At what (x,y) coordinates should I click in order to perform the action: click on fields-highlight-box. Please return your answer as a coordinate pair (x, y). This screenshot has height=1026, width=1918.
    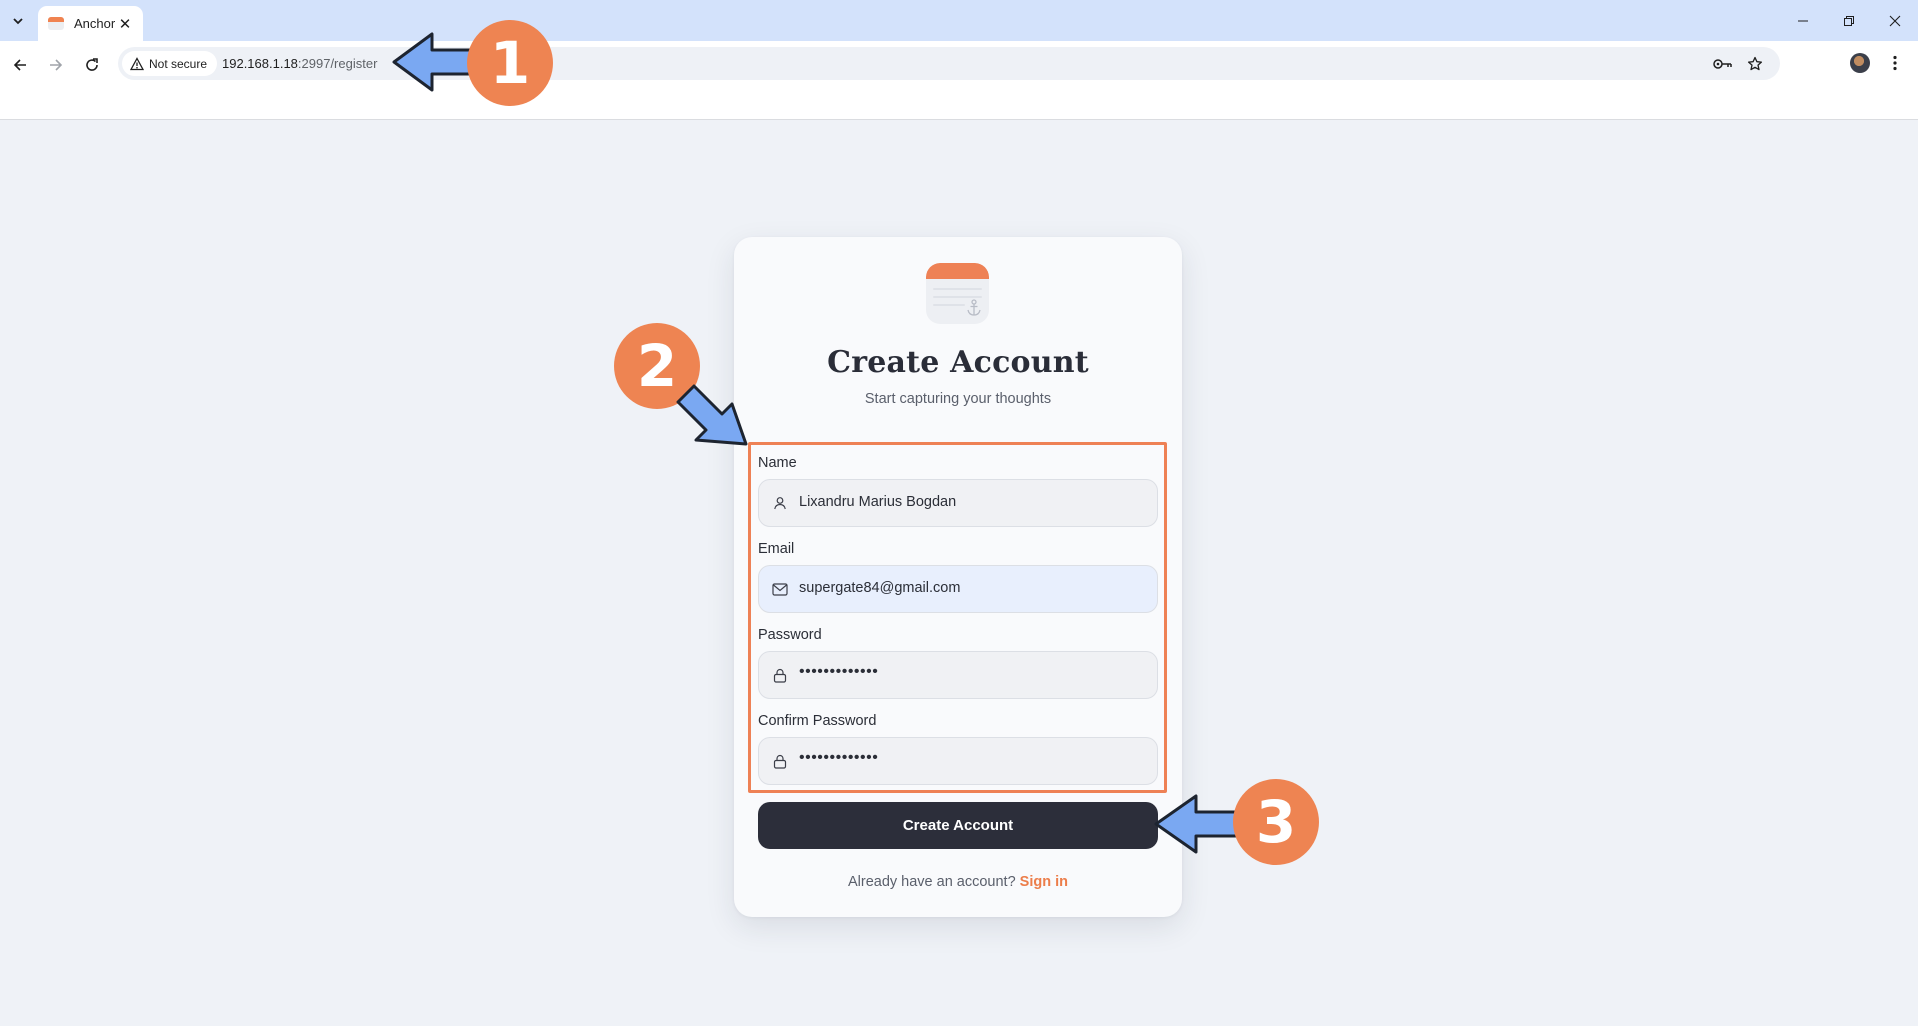
    Looking at the image, I should click on (957, 617).